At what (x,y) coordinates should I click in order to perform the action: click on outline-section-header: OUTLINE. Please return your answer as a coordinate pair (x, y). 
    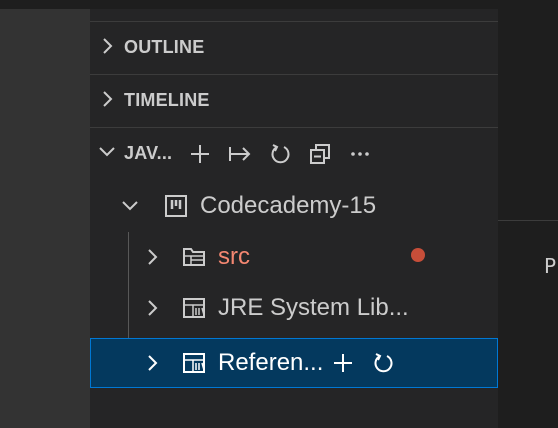
    Looking at the image, I should click on (294, 47).